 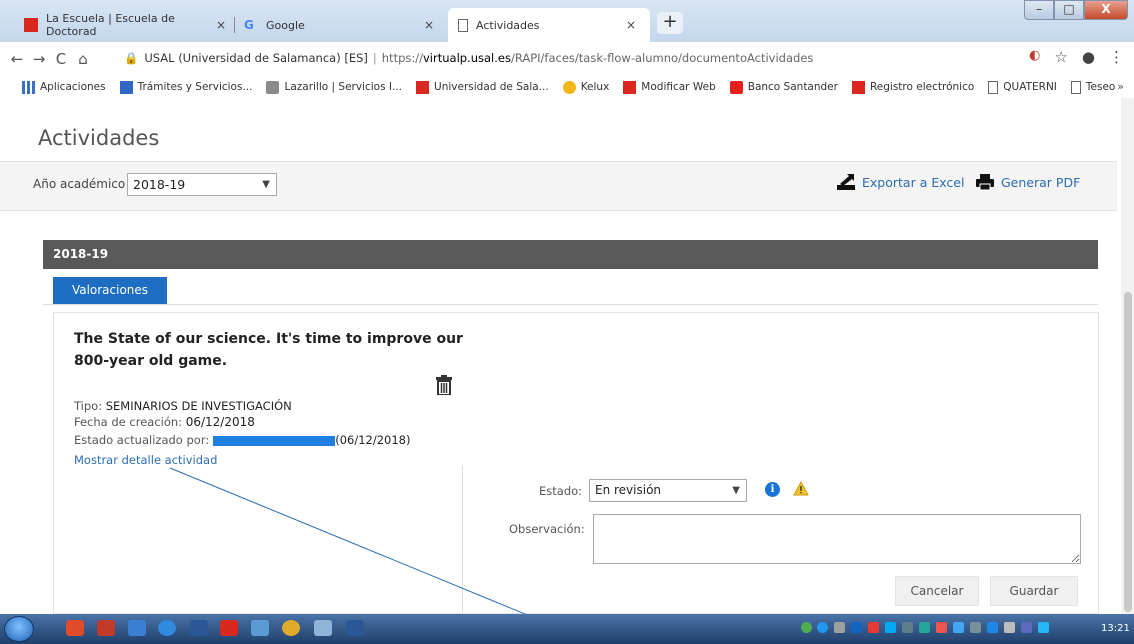 I want to click on tab-escuela-doctorado: La Escuela | Escuela de Doctorad ×, so click(x=124, y=25).